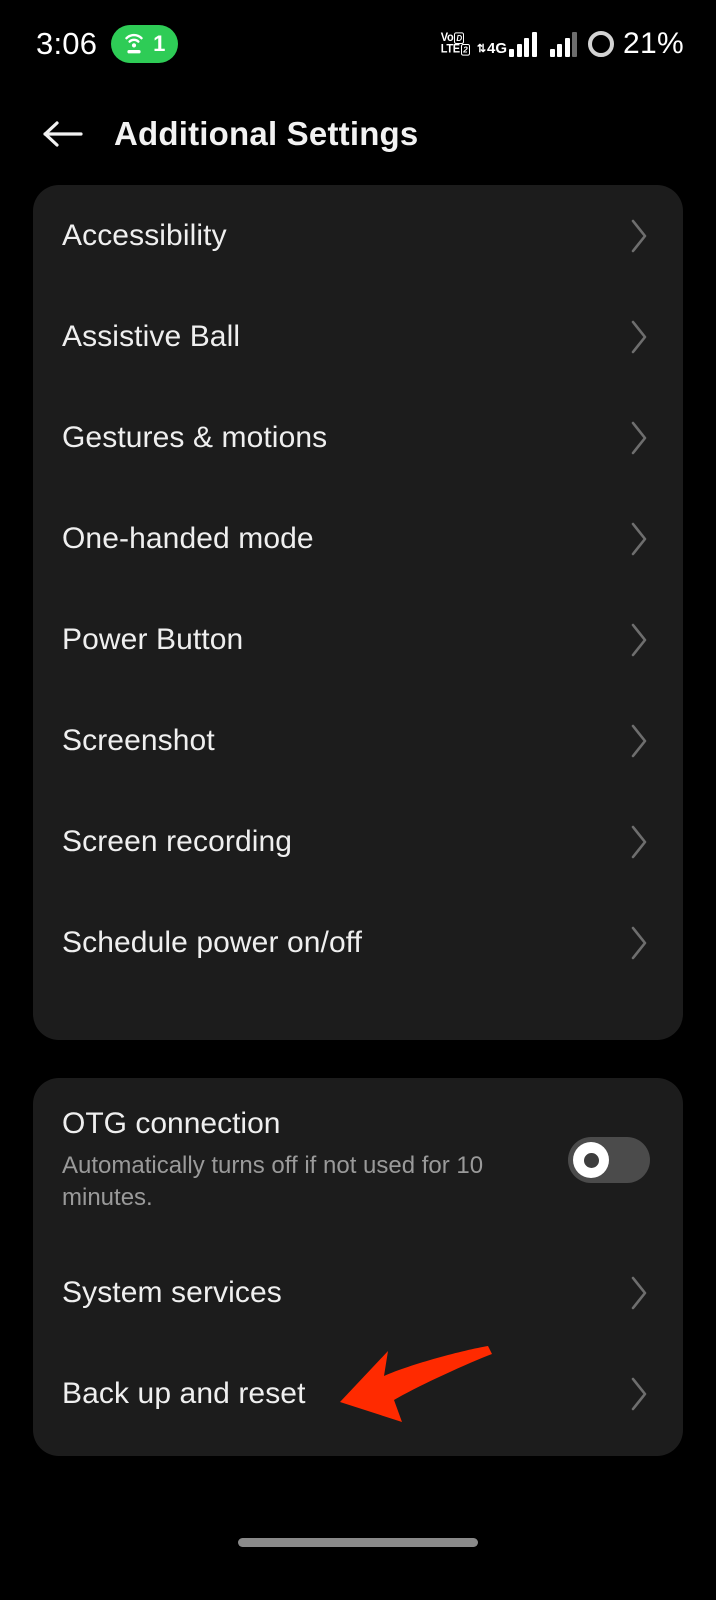 Image resolution: width=716 pixels, height=1600 pixels. Describe the element at coordinates (107, 44) in the screenshot. I see `status-bar-left: 3:06 1` at that location.